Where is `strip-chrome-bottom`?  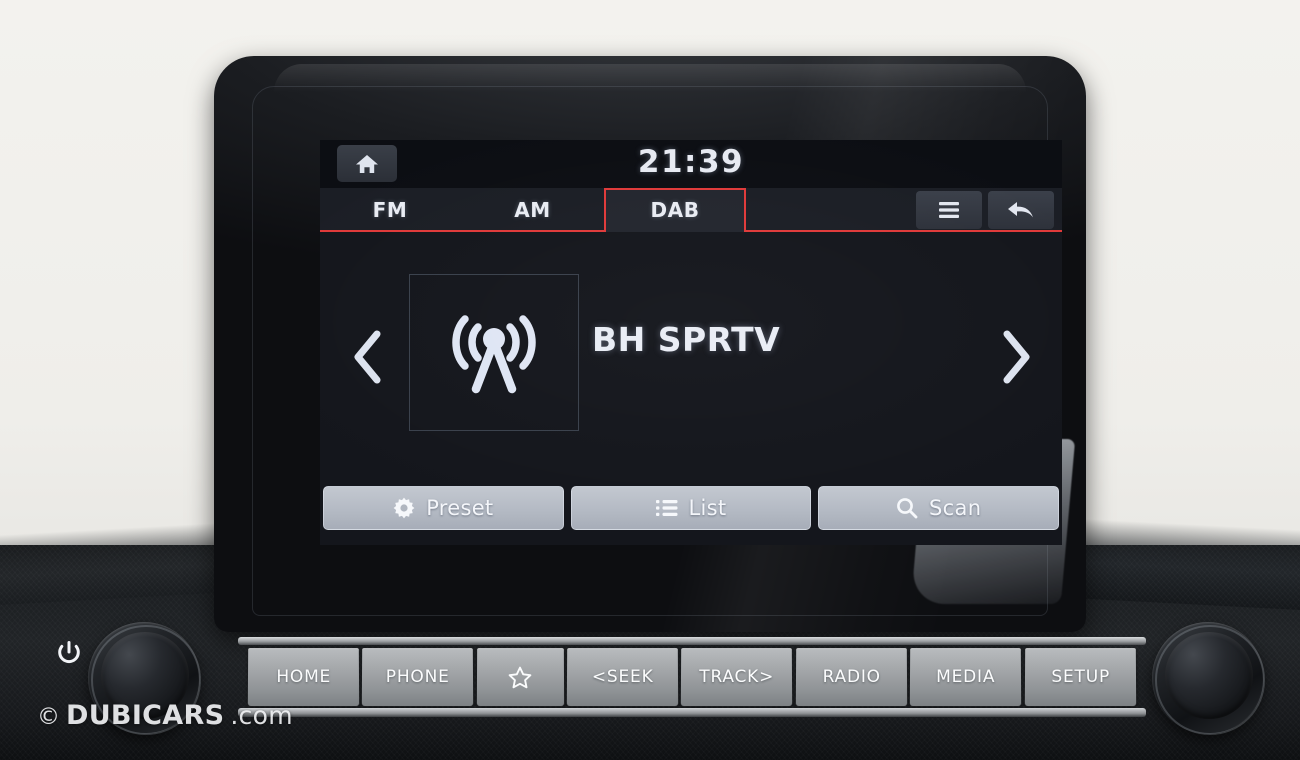
strip-chrome-bottom is located at coordinates (692, 712).